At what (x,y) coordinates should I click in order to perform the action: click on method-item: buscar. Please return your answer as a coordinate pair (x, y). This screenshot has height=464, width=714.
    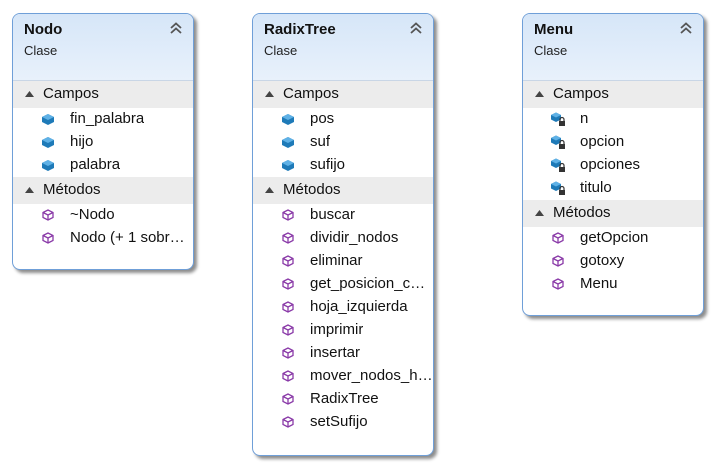
    Looking at the image, I should click on (343, 215).